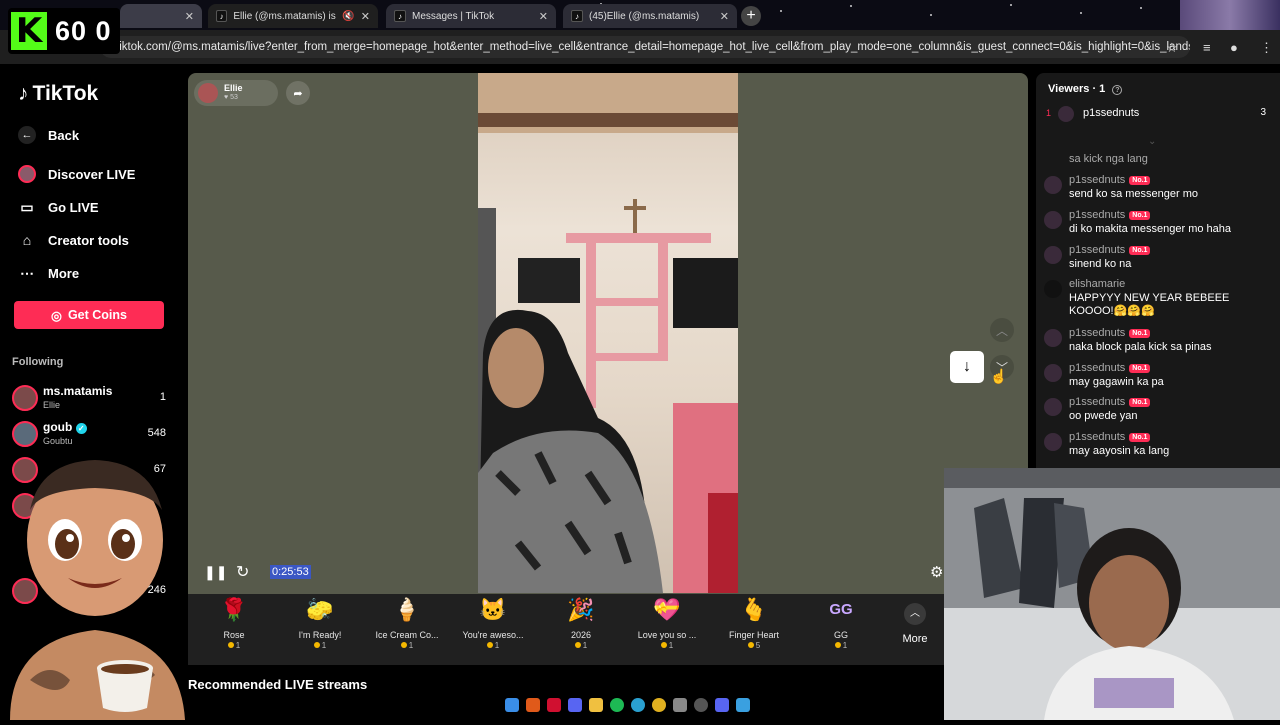  Describe the element at coordinates (754, 609) in the screenshot. I see `finger-heart-icon: 🫰` at that location.